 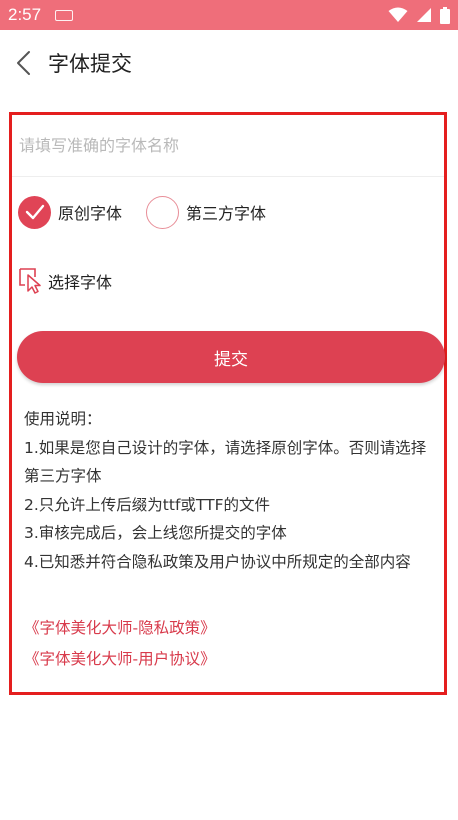 What do you see at coordinates (64, 15) in the screenshot?
I see `keyboard-icon` at bounding box center [64, 15].